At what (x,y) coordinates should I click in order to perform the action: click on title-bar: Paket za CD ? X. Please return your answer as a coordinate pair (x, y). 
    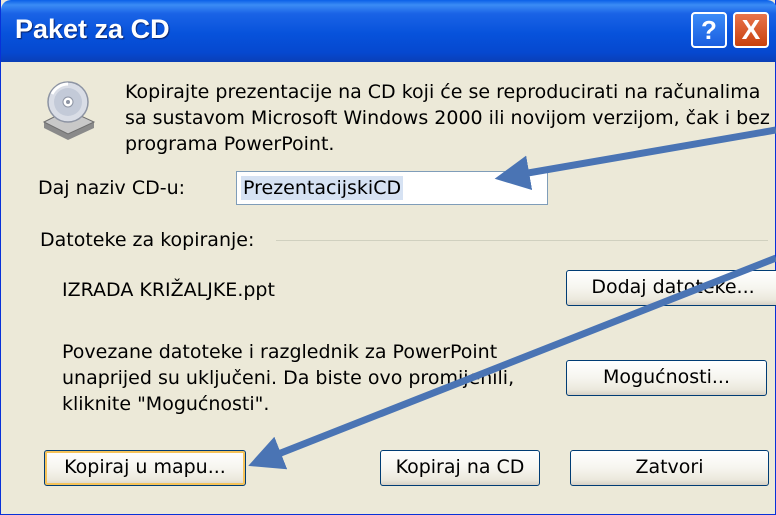
    Looking at the image, I should click on (388, 31).